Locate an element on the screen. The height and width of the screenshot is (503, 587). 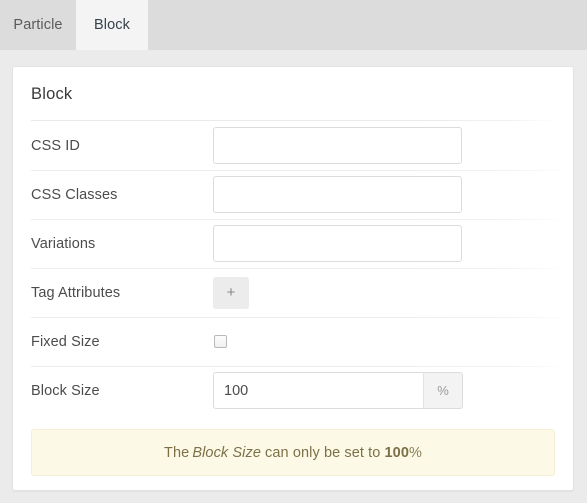
block-size-input is located at coordinates (318, 390).